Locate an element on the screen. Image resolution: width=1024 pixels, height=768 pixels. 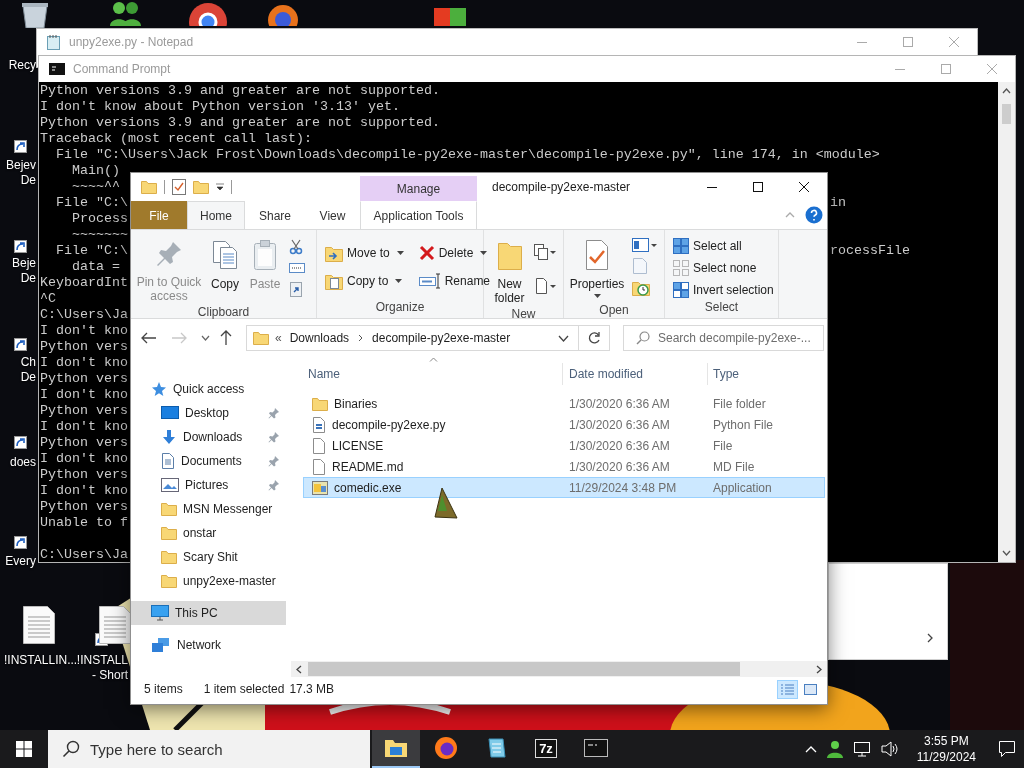
back-arrow-icon is located at coordinates (149, 338).